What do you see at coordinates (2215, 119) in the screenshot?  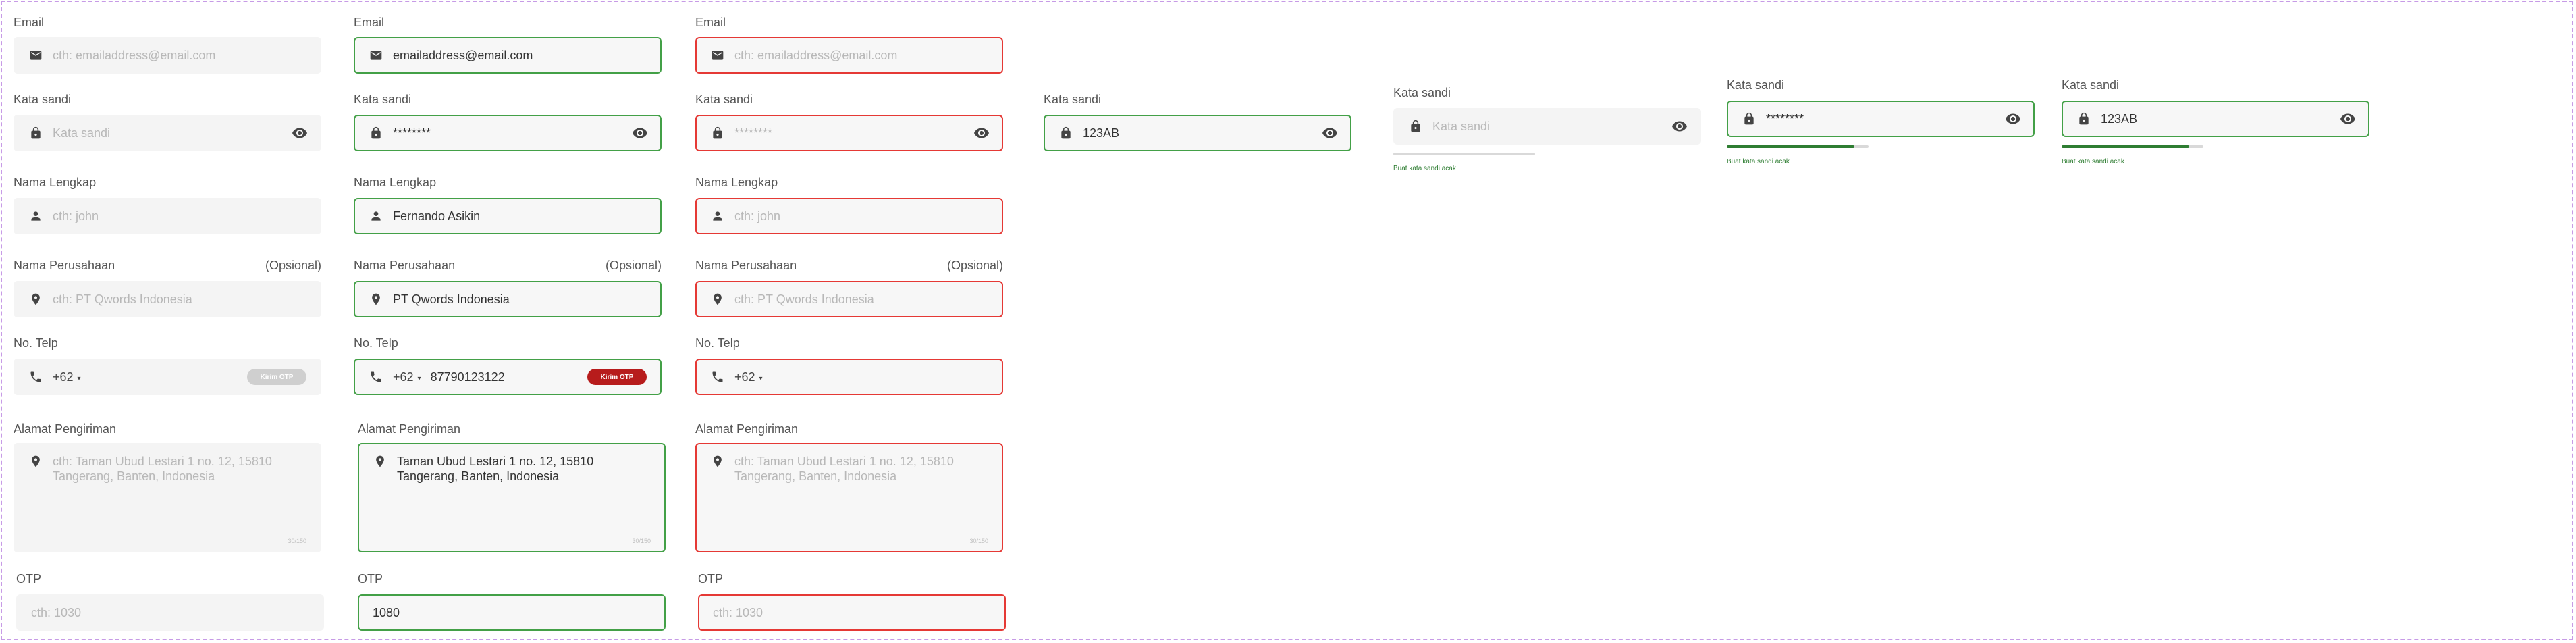 I see `password-field-strength-visible: 123AB` at bounding box center [2215, 119].